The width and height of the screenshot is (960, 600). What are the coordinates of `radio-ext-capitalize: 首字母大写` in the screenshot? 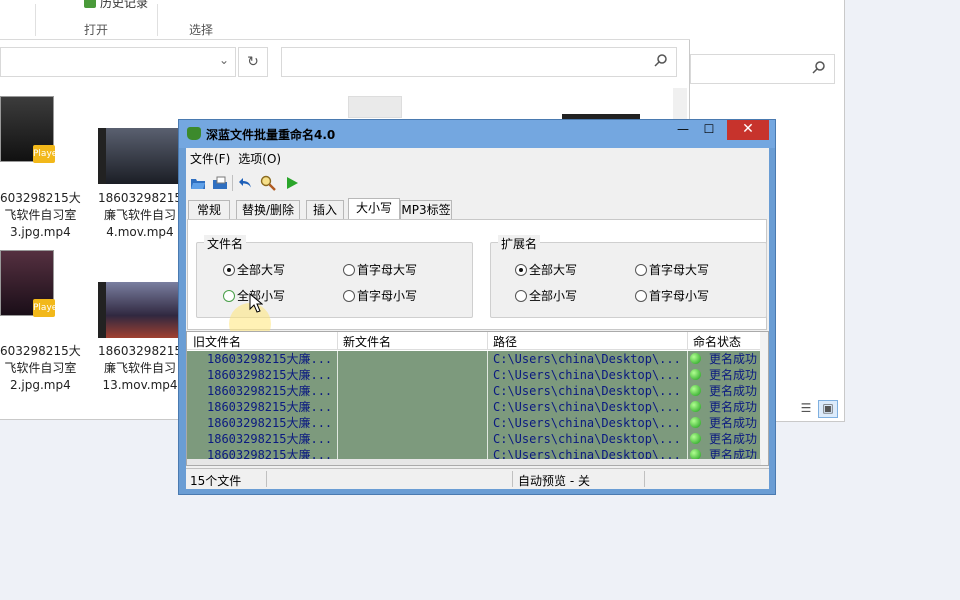 It's located at (672, 269).